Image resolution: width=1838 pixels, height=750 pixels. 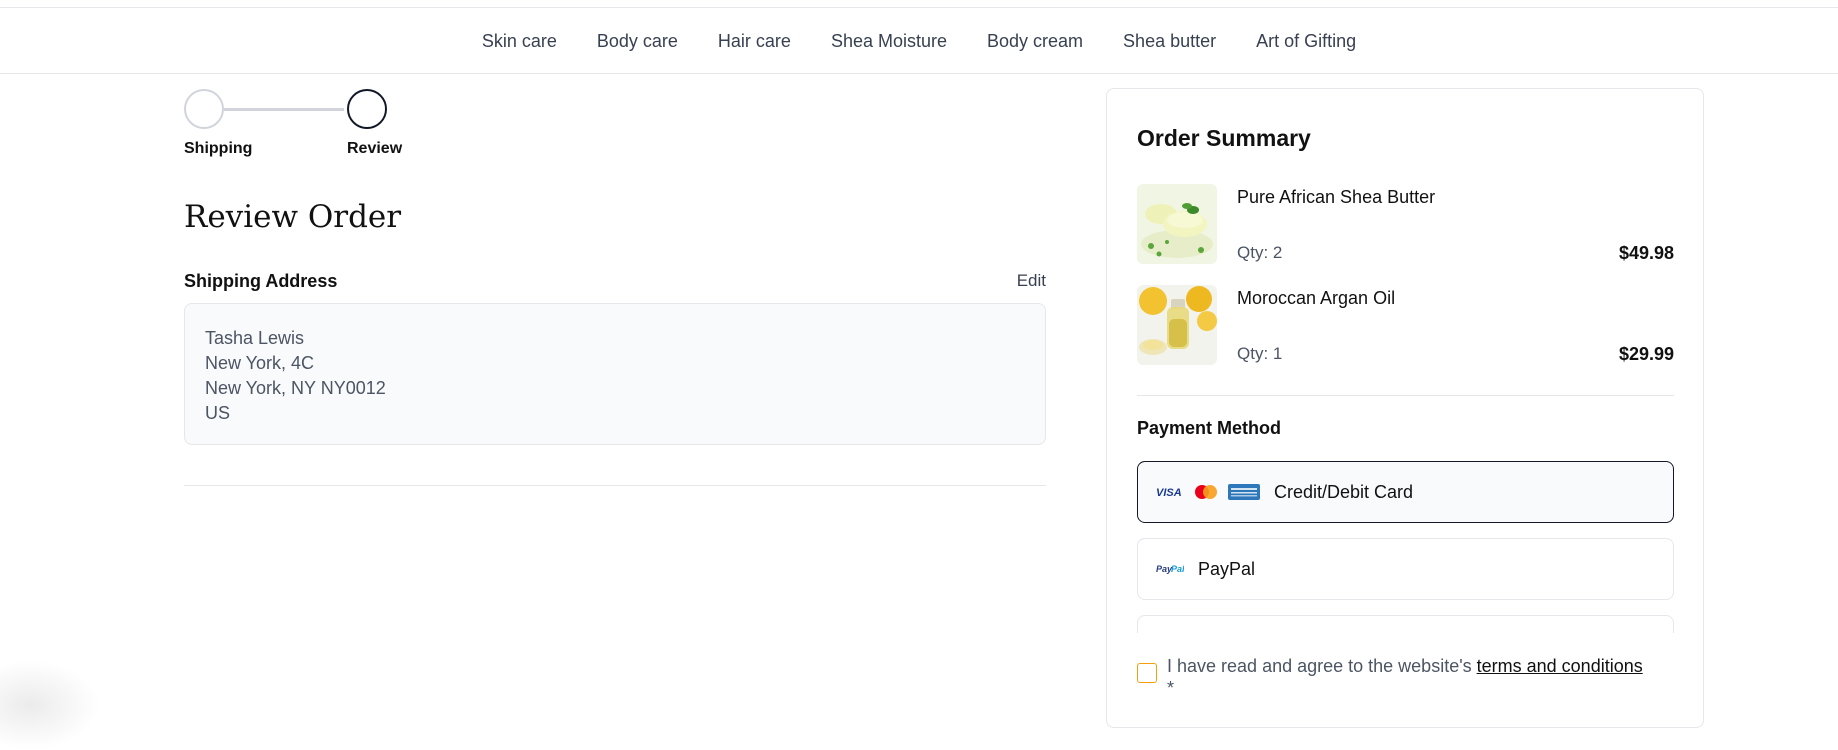 What do you see at coordinates (1177, 325) in the screenshot?
I see `argan-oil-thumbnail` at bounding box center [1177, 325].